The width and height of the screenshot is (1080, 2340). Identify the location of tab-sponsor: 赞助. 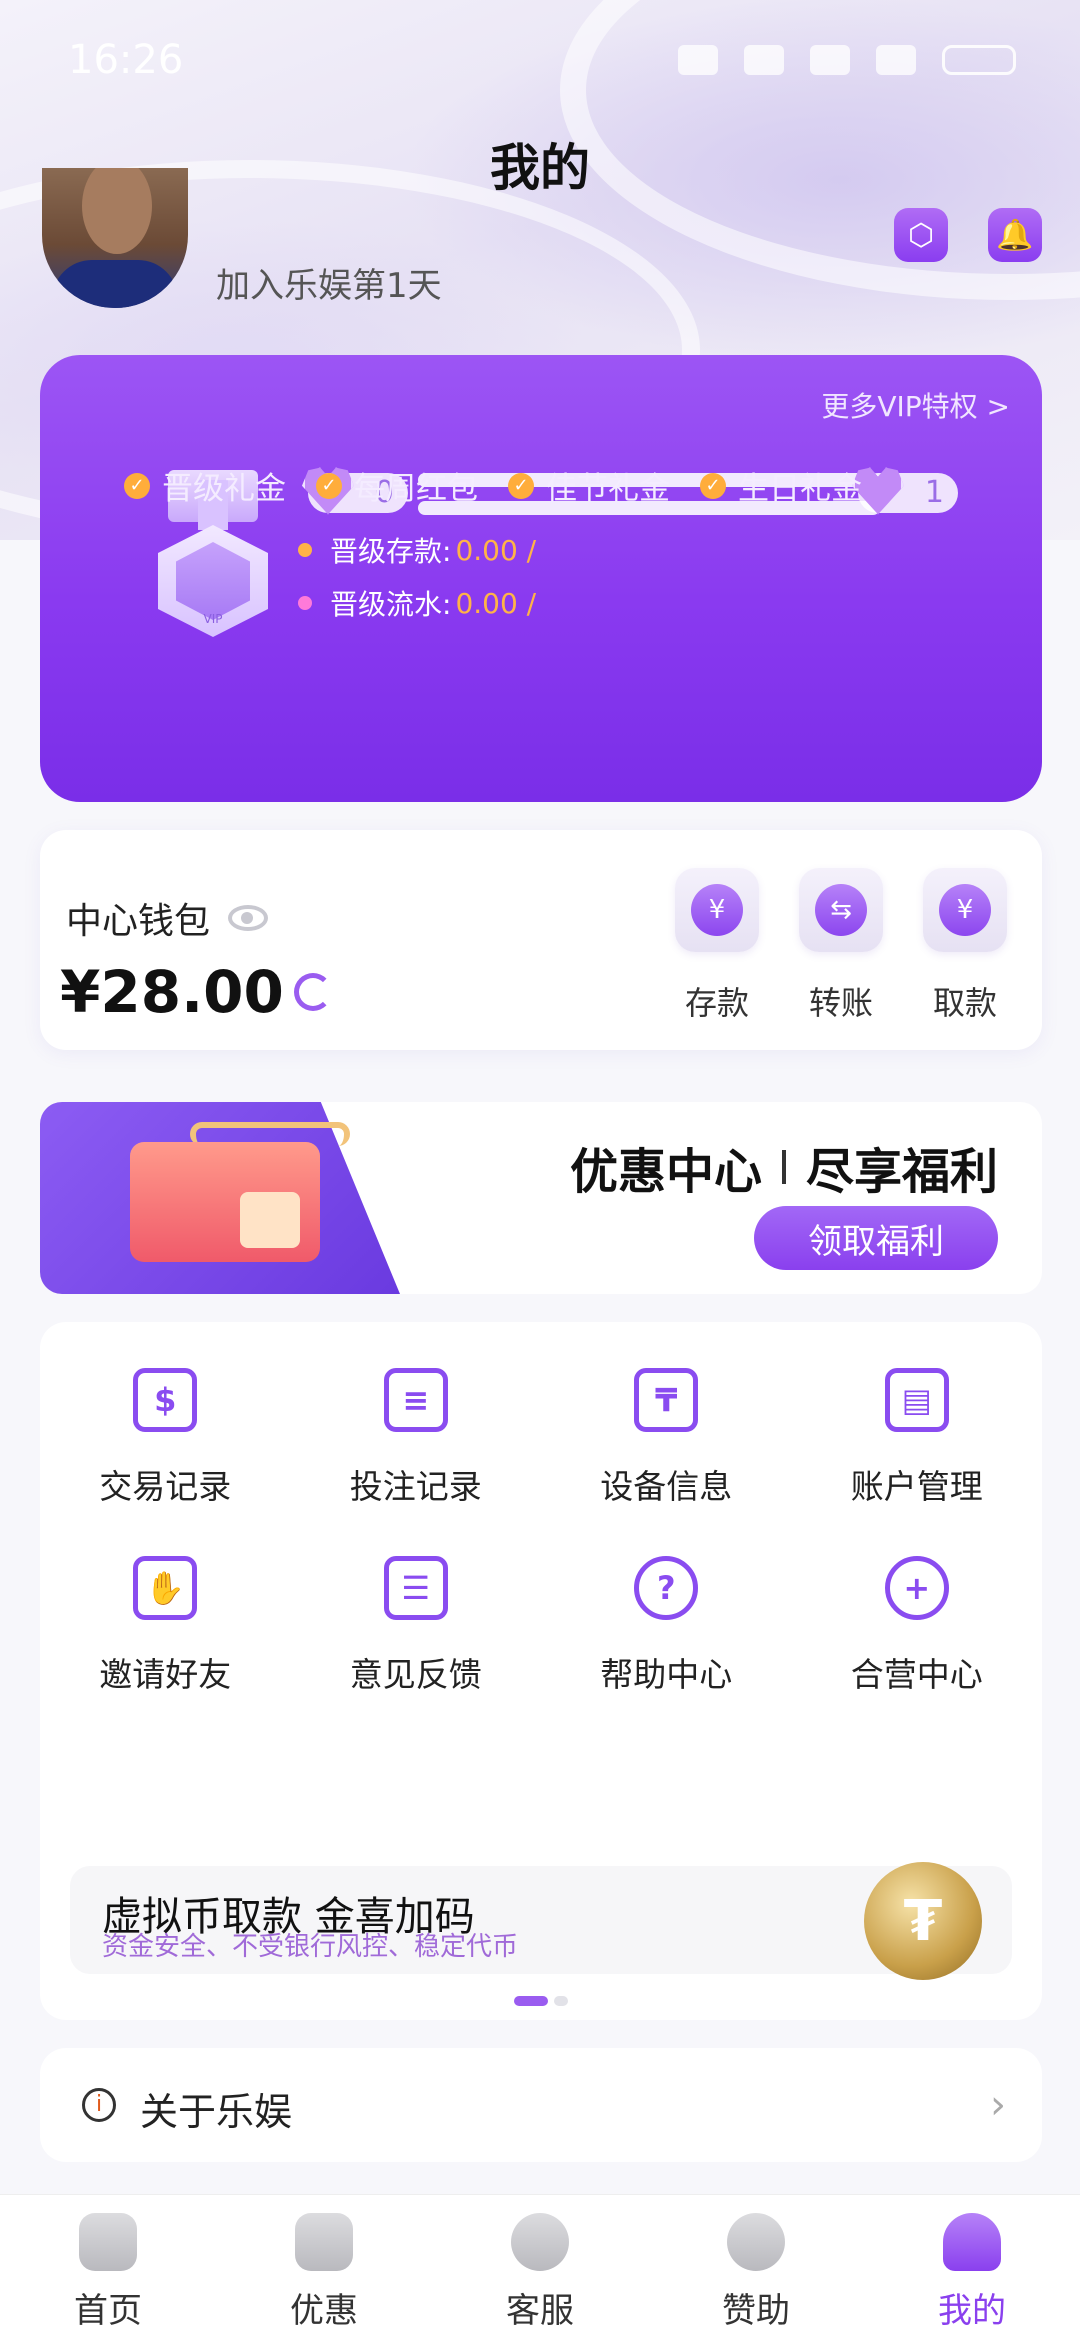
(756, 2267).